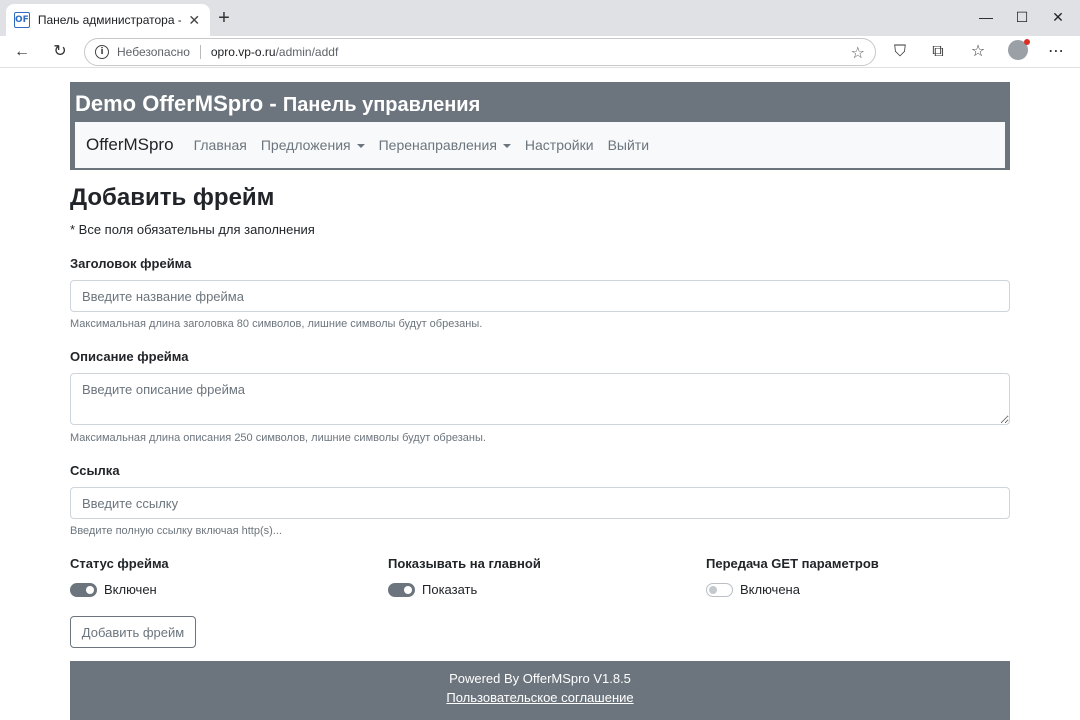 This screenshot has width=1080, height=720. Describe the element at coordinates (305, 145) in the screenshot. I see `nav-item-label: Предложения` at that location.